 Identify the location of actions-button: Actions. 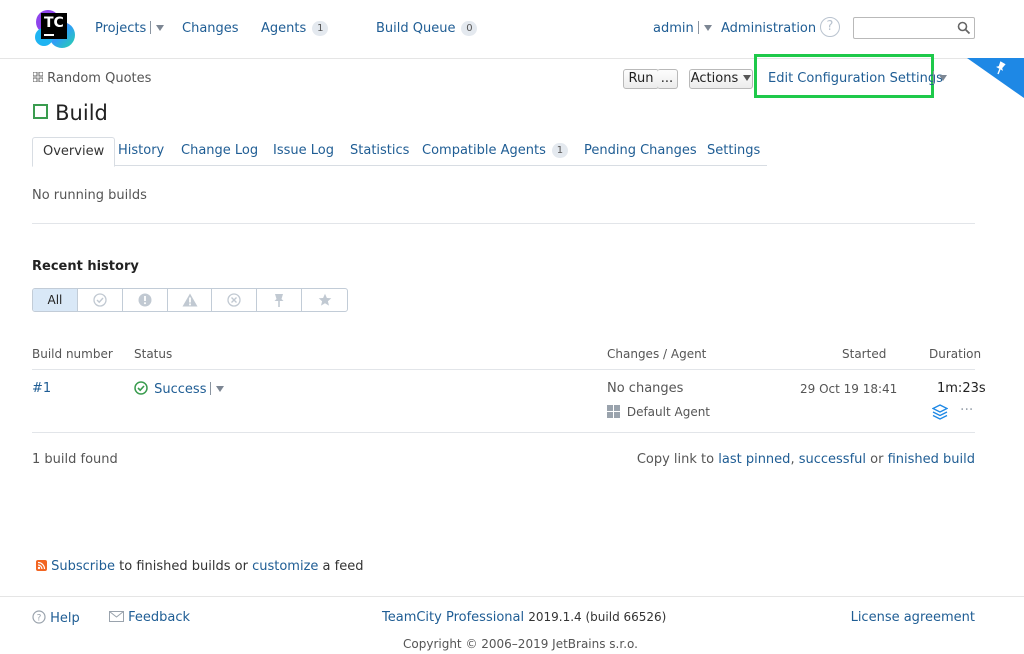
(721, 79).